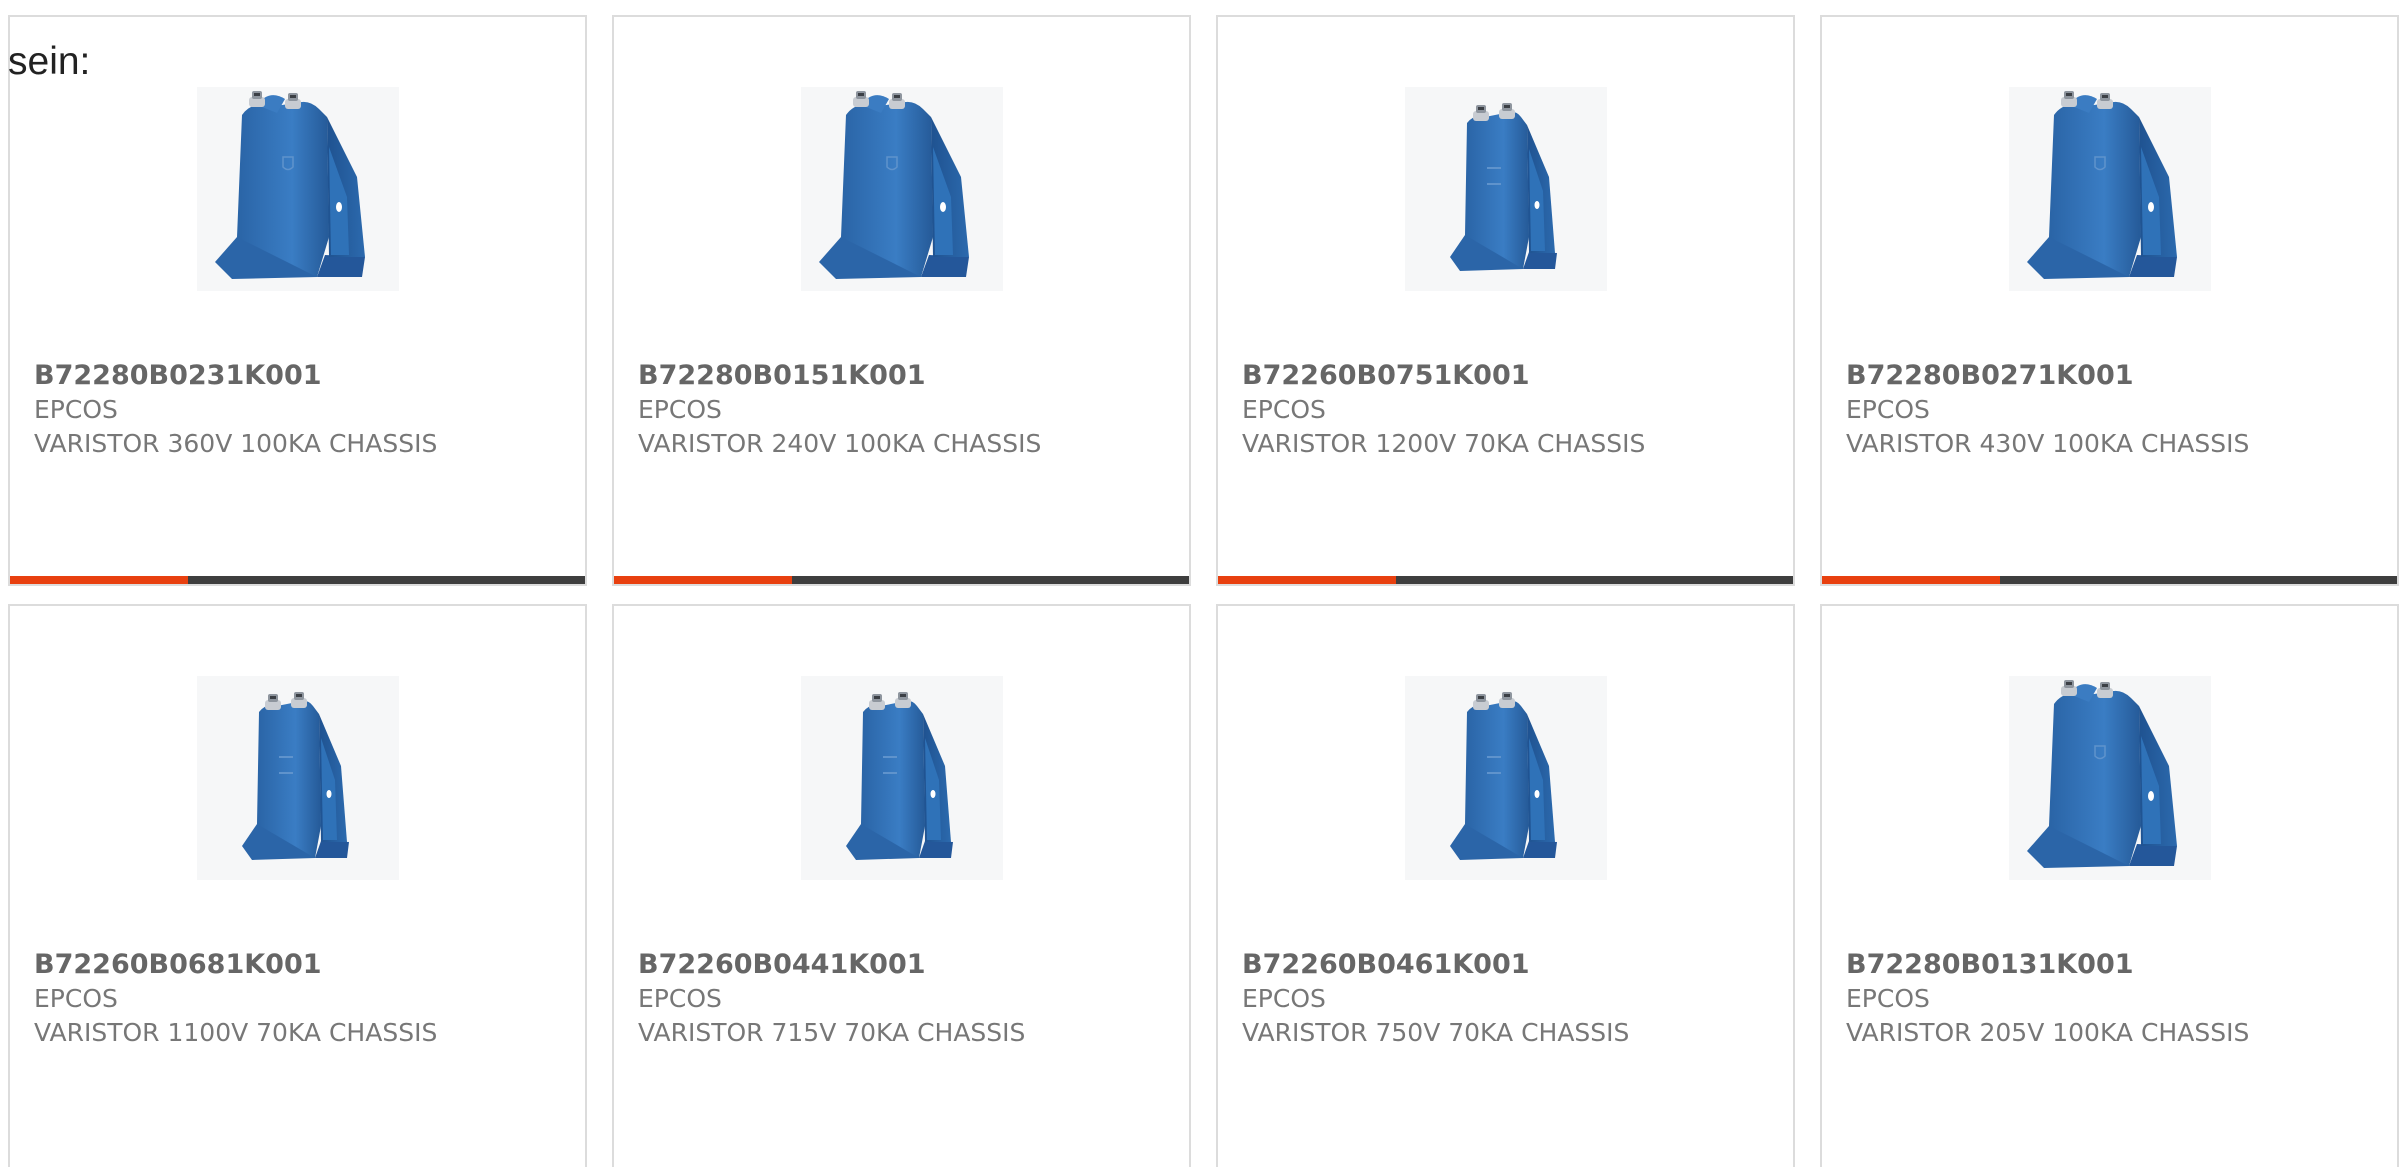  Describe the element at coordinates (2116, 376) in the screenshot. I see `part-number-link: B72280B0271K001` at that location.